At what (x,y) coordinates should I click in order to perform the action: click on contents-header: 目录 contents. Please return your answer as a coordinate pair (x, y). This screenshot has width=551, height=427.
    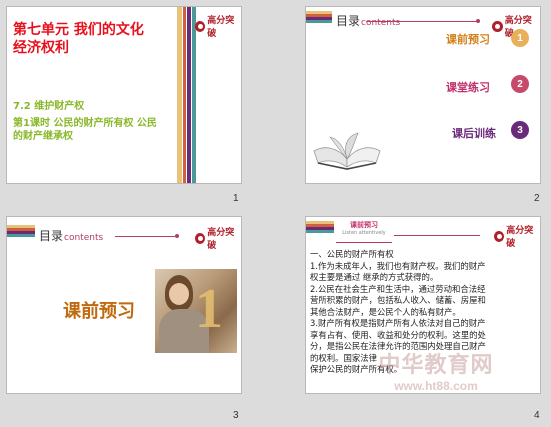
    Looking at the image, I should click on (71, 236).